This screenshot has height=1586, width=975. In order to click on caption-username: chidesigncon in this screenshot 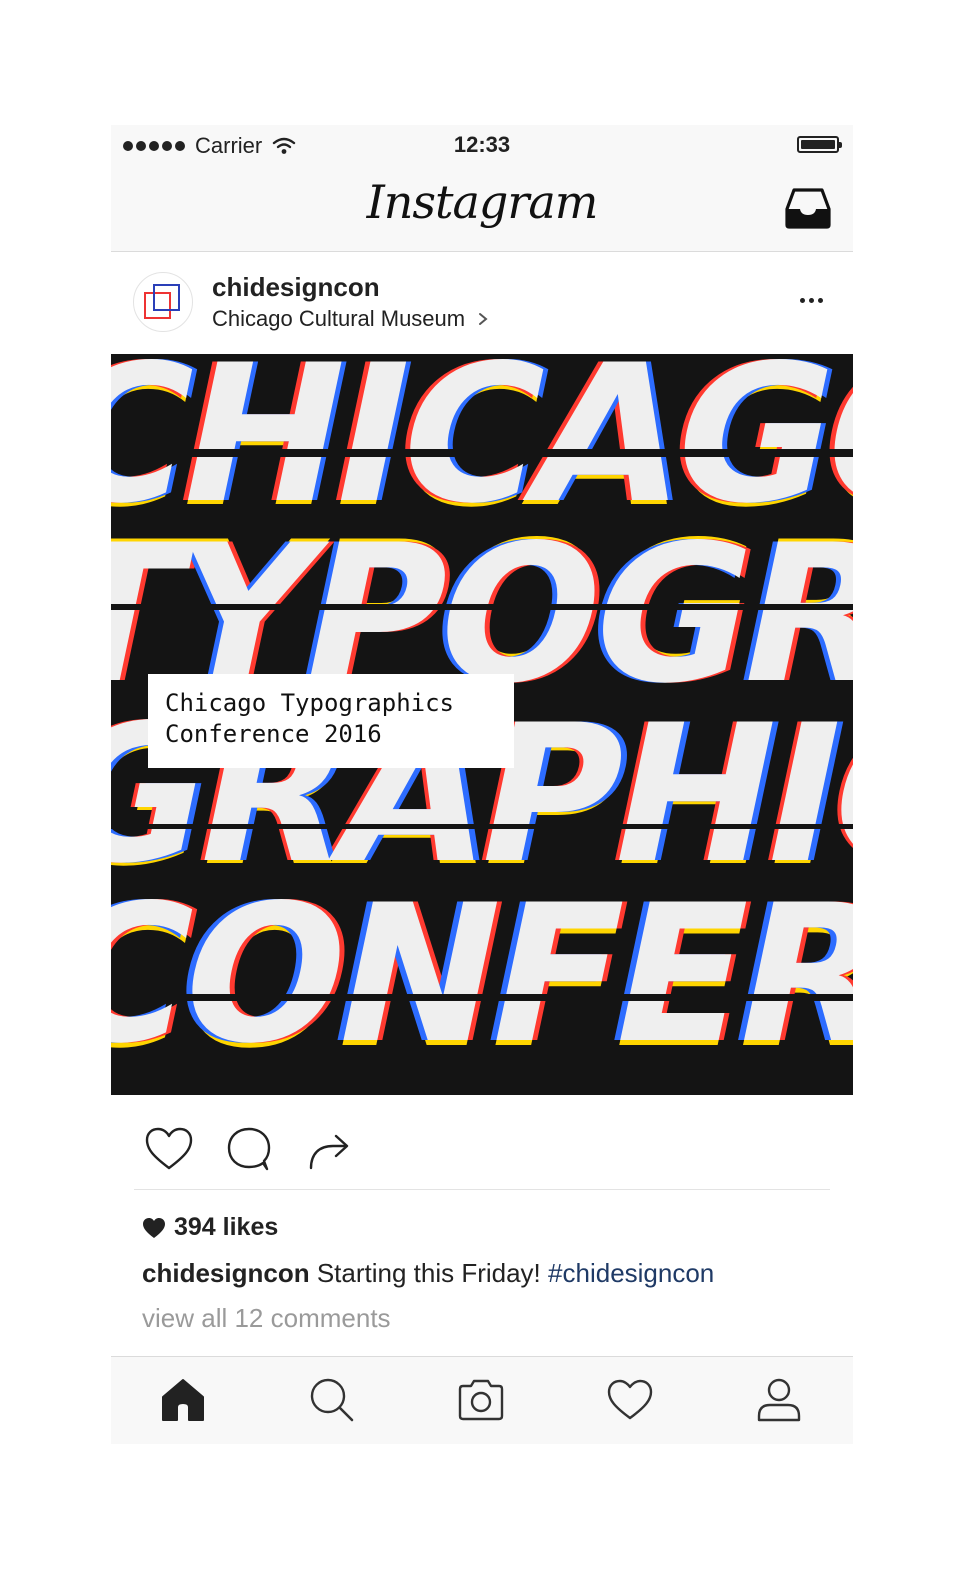, I will do `click(226, 1273)`.